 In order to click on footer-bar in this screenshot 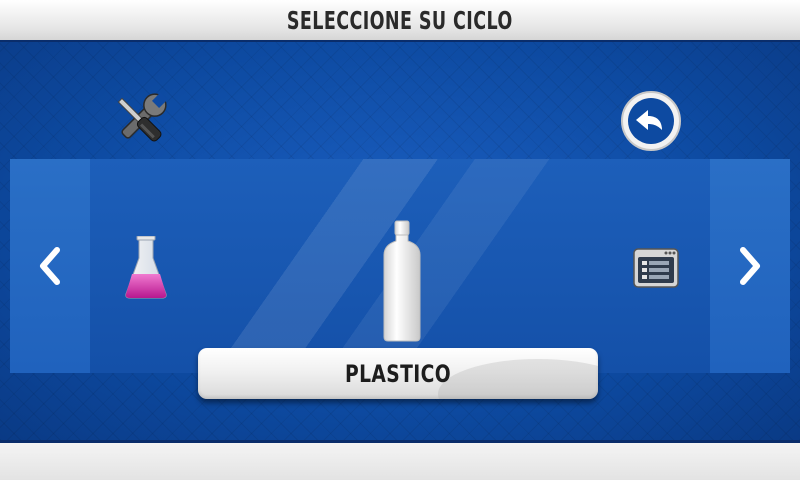, I will do `click(400, 460)`.